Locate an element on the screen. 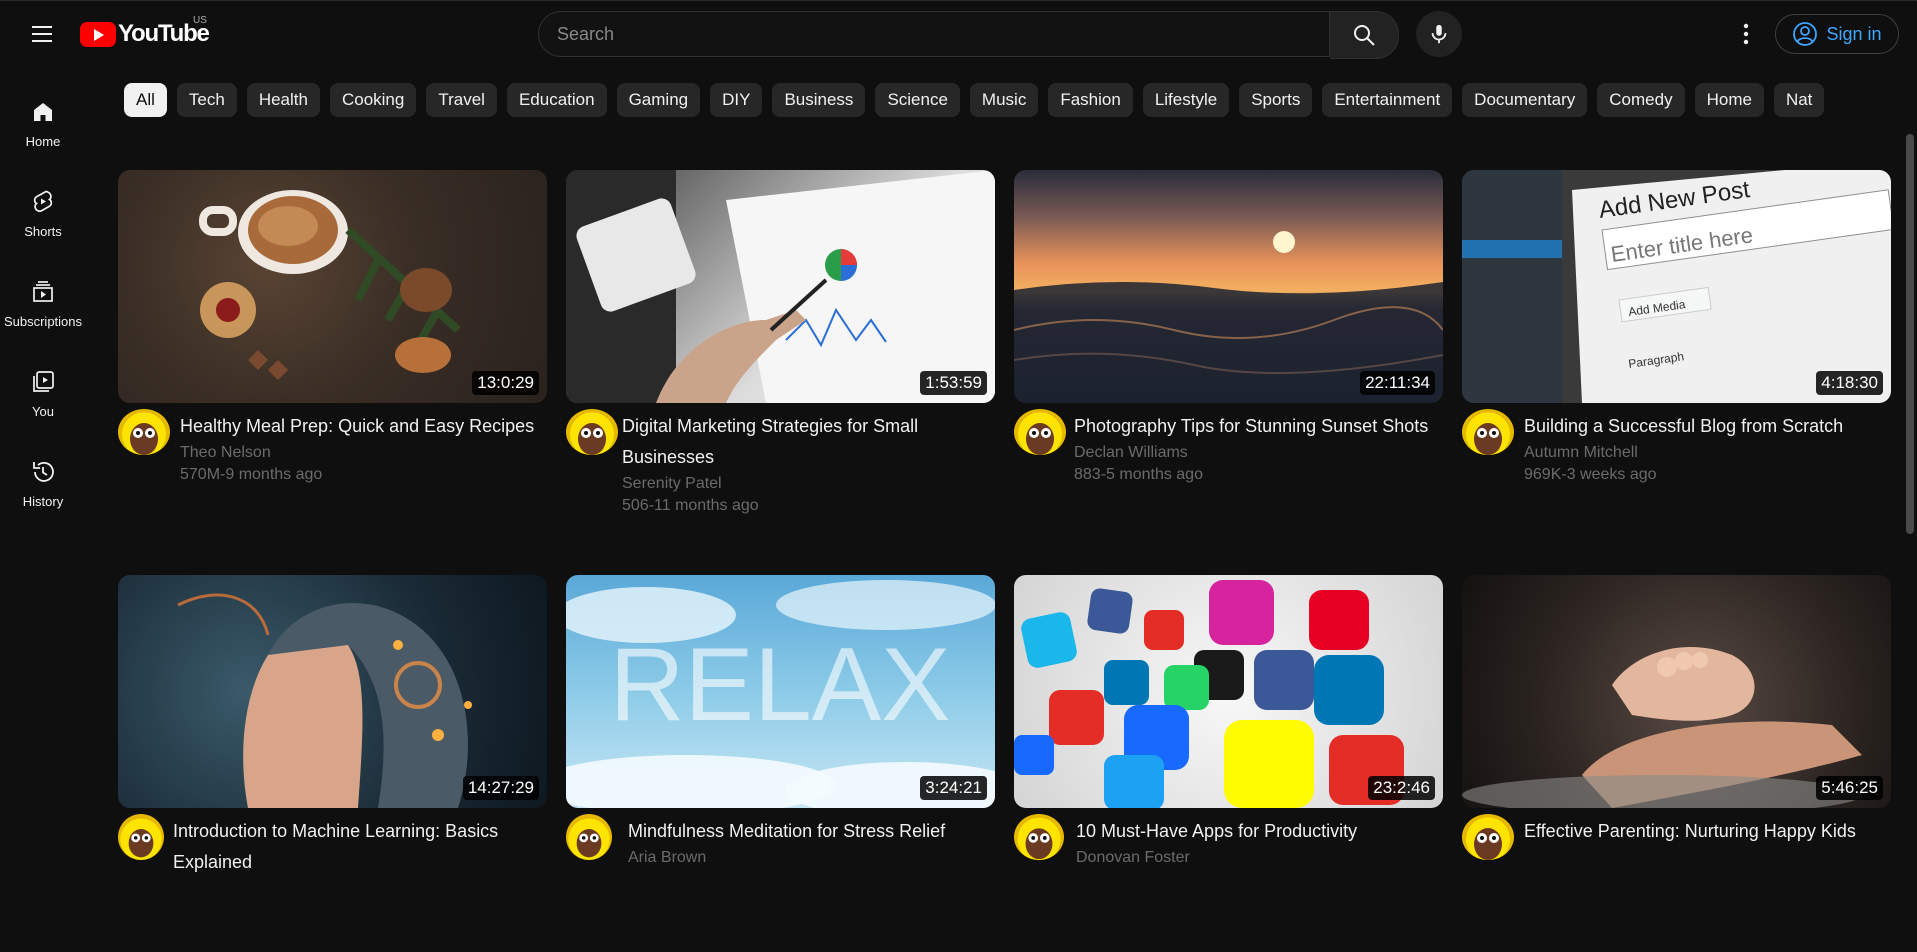  you-icon is located at coordinates (43, 382).